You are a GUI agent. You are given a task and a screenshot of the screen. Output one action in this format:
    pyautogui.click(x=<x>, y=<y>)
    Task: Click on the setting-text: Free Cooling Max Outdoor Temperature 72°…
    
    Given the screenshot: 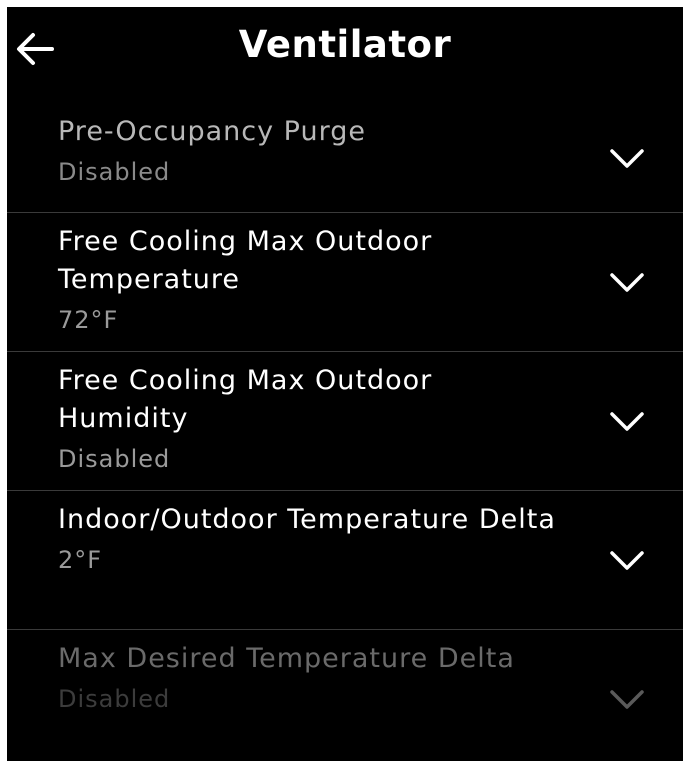 What is the action you would take?
    pyautogui.click(x=310, y=280)
    